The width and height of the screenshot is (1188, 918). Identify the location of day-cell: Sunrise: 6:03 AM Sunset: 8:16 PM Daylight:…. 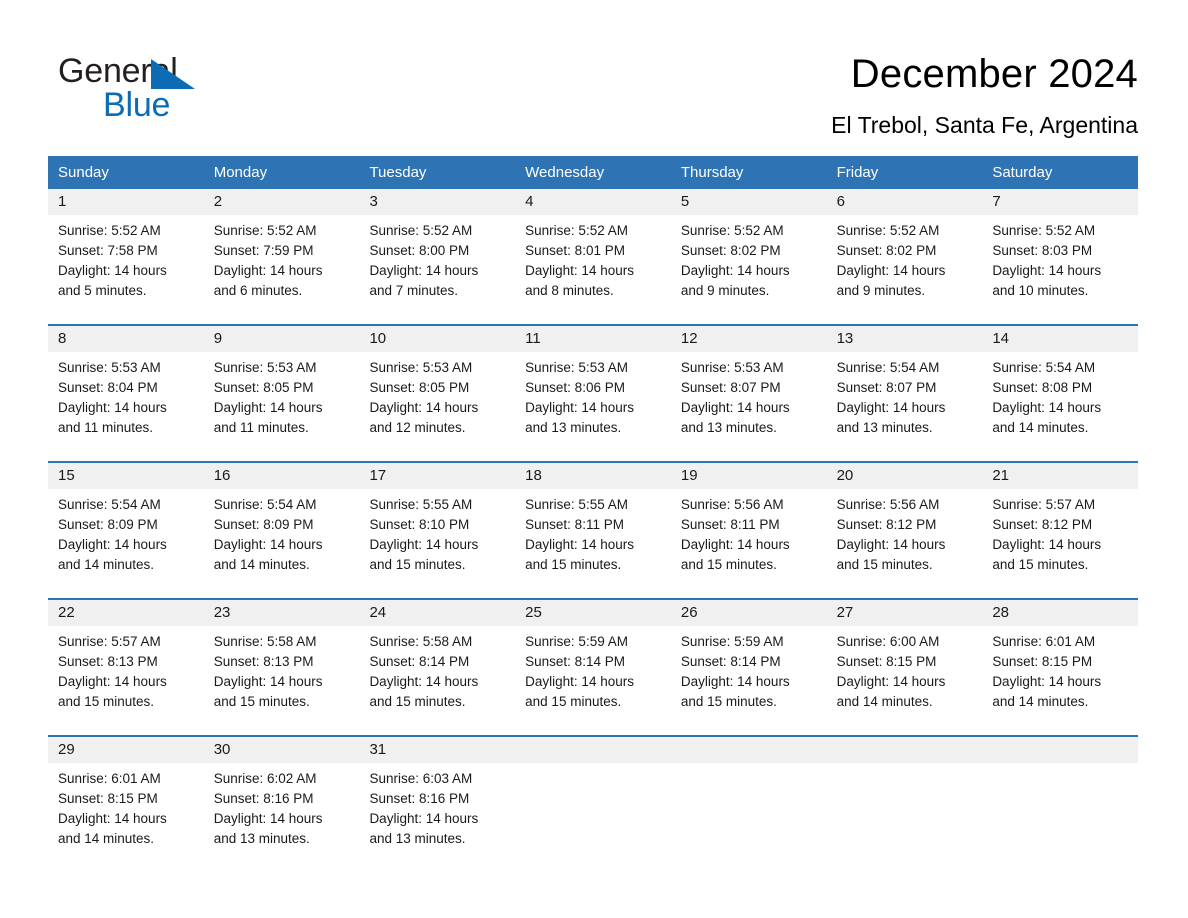
(437, 815).